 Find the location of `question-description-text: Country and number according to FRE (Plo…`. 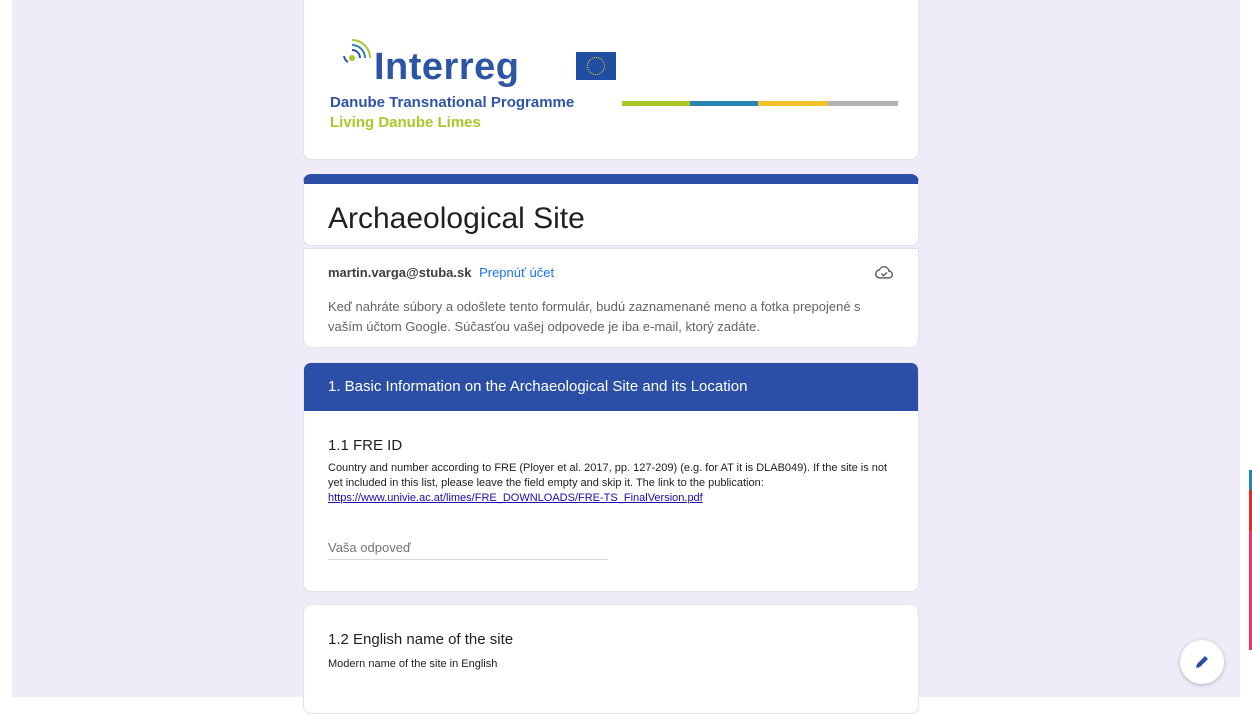

question-description-text: Country and number according to FRE (Plo… is located at coordinates (608, 475).